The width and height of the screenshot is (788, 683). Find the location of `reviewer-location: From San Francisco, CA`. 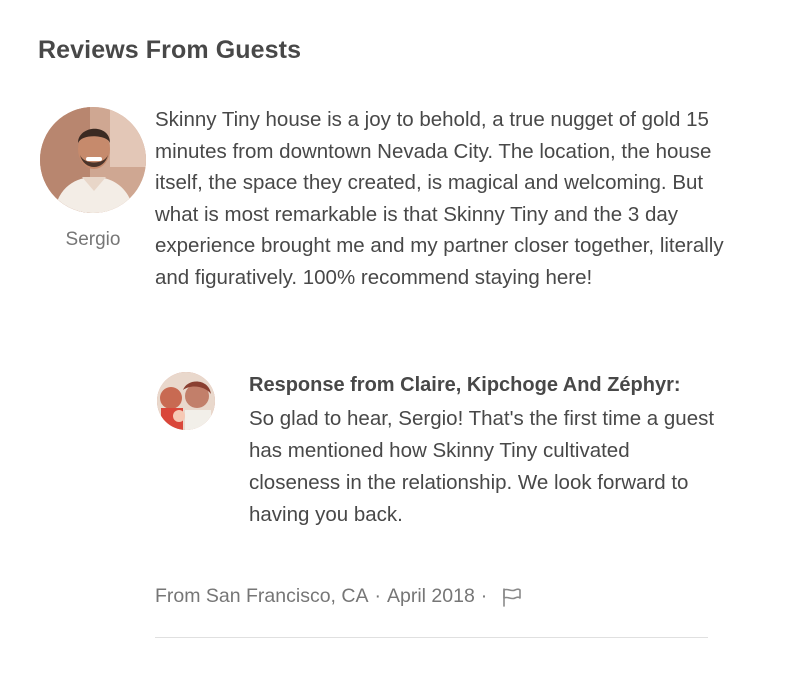

reviewer-location: From San Francisco, CA is located at coordinates (262, 596).